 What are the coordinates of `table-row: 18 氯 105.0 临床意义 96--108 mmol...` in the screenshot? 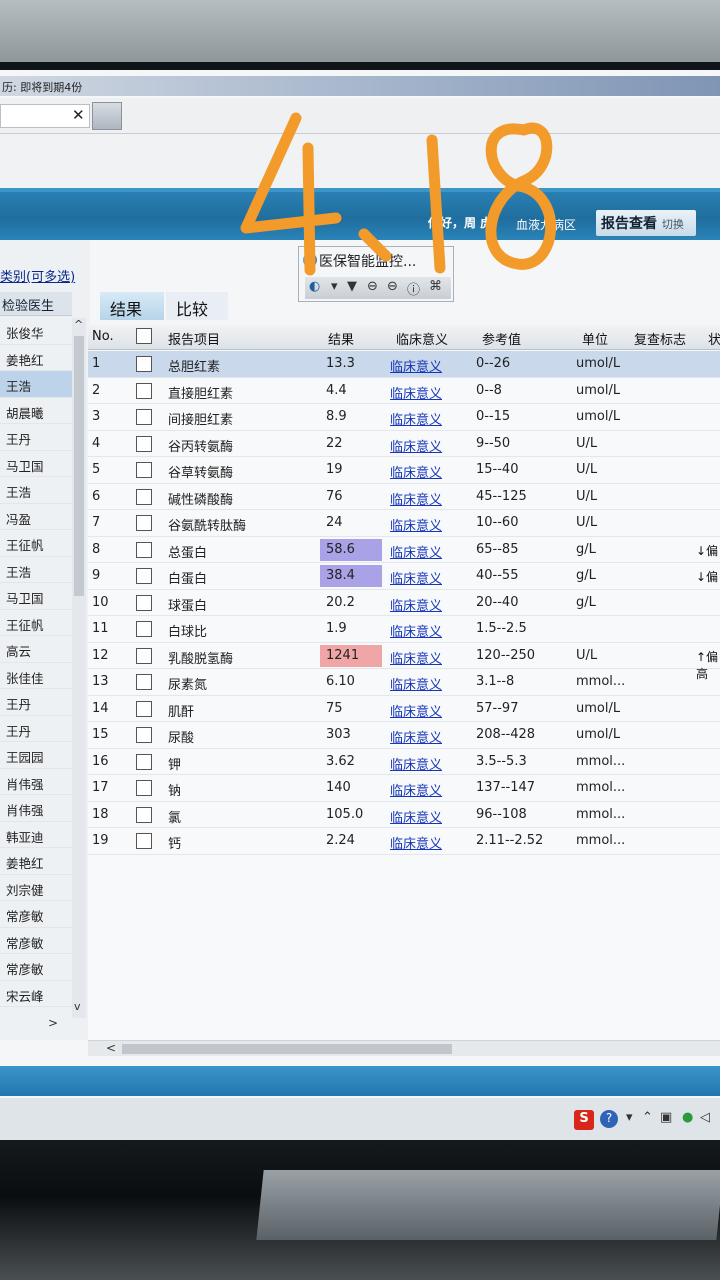 It's located at (404, 815).